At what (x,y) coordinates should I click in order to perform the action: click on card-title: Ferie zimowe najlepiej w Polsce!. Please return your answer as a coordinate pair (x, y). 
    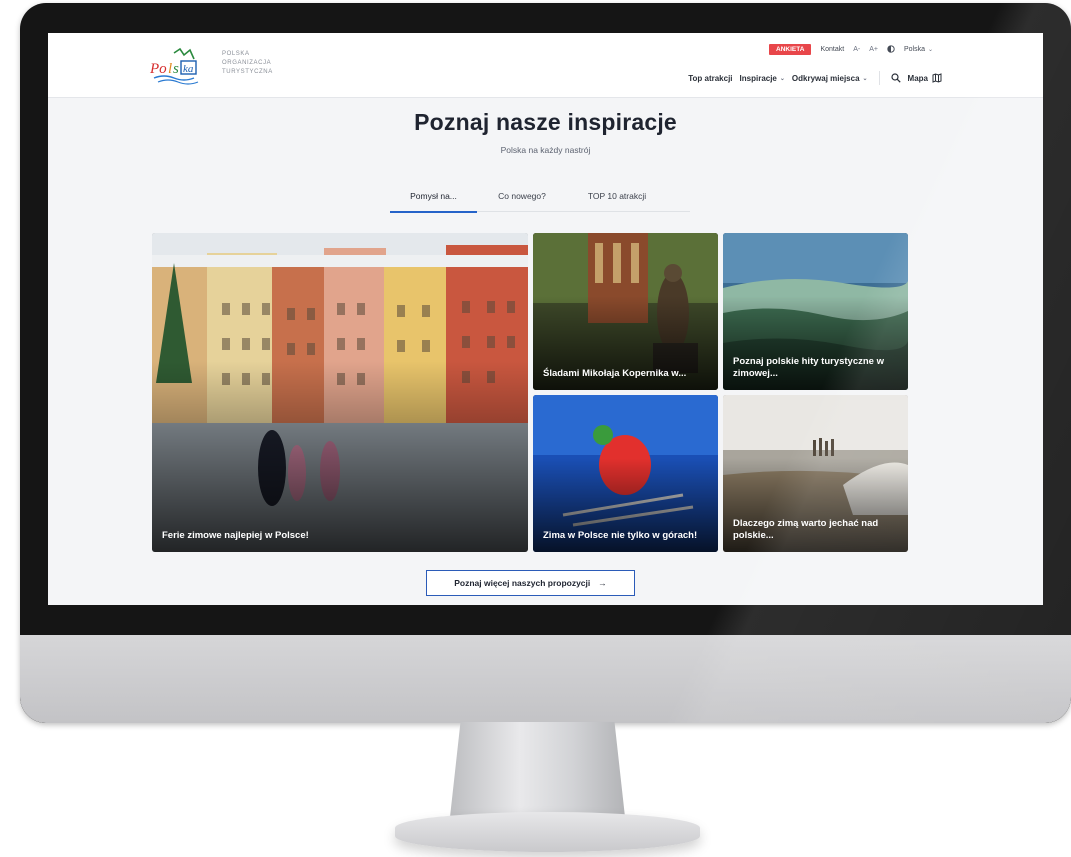
    Looking at the image, I should click on (235, 535).